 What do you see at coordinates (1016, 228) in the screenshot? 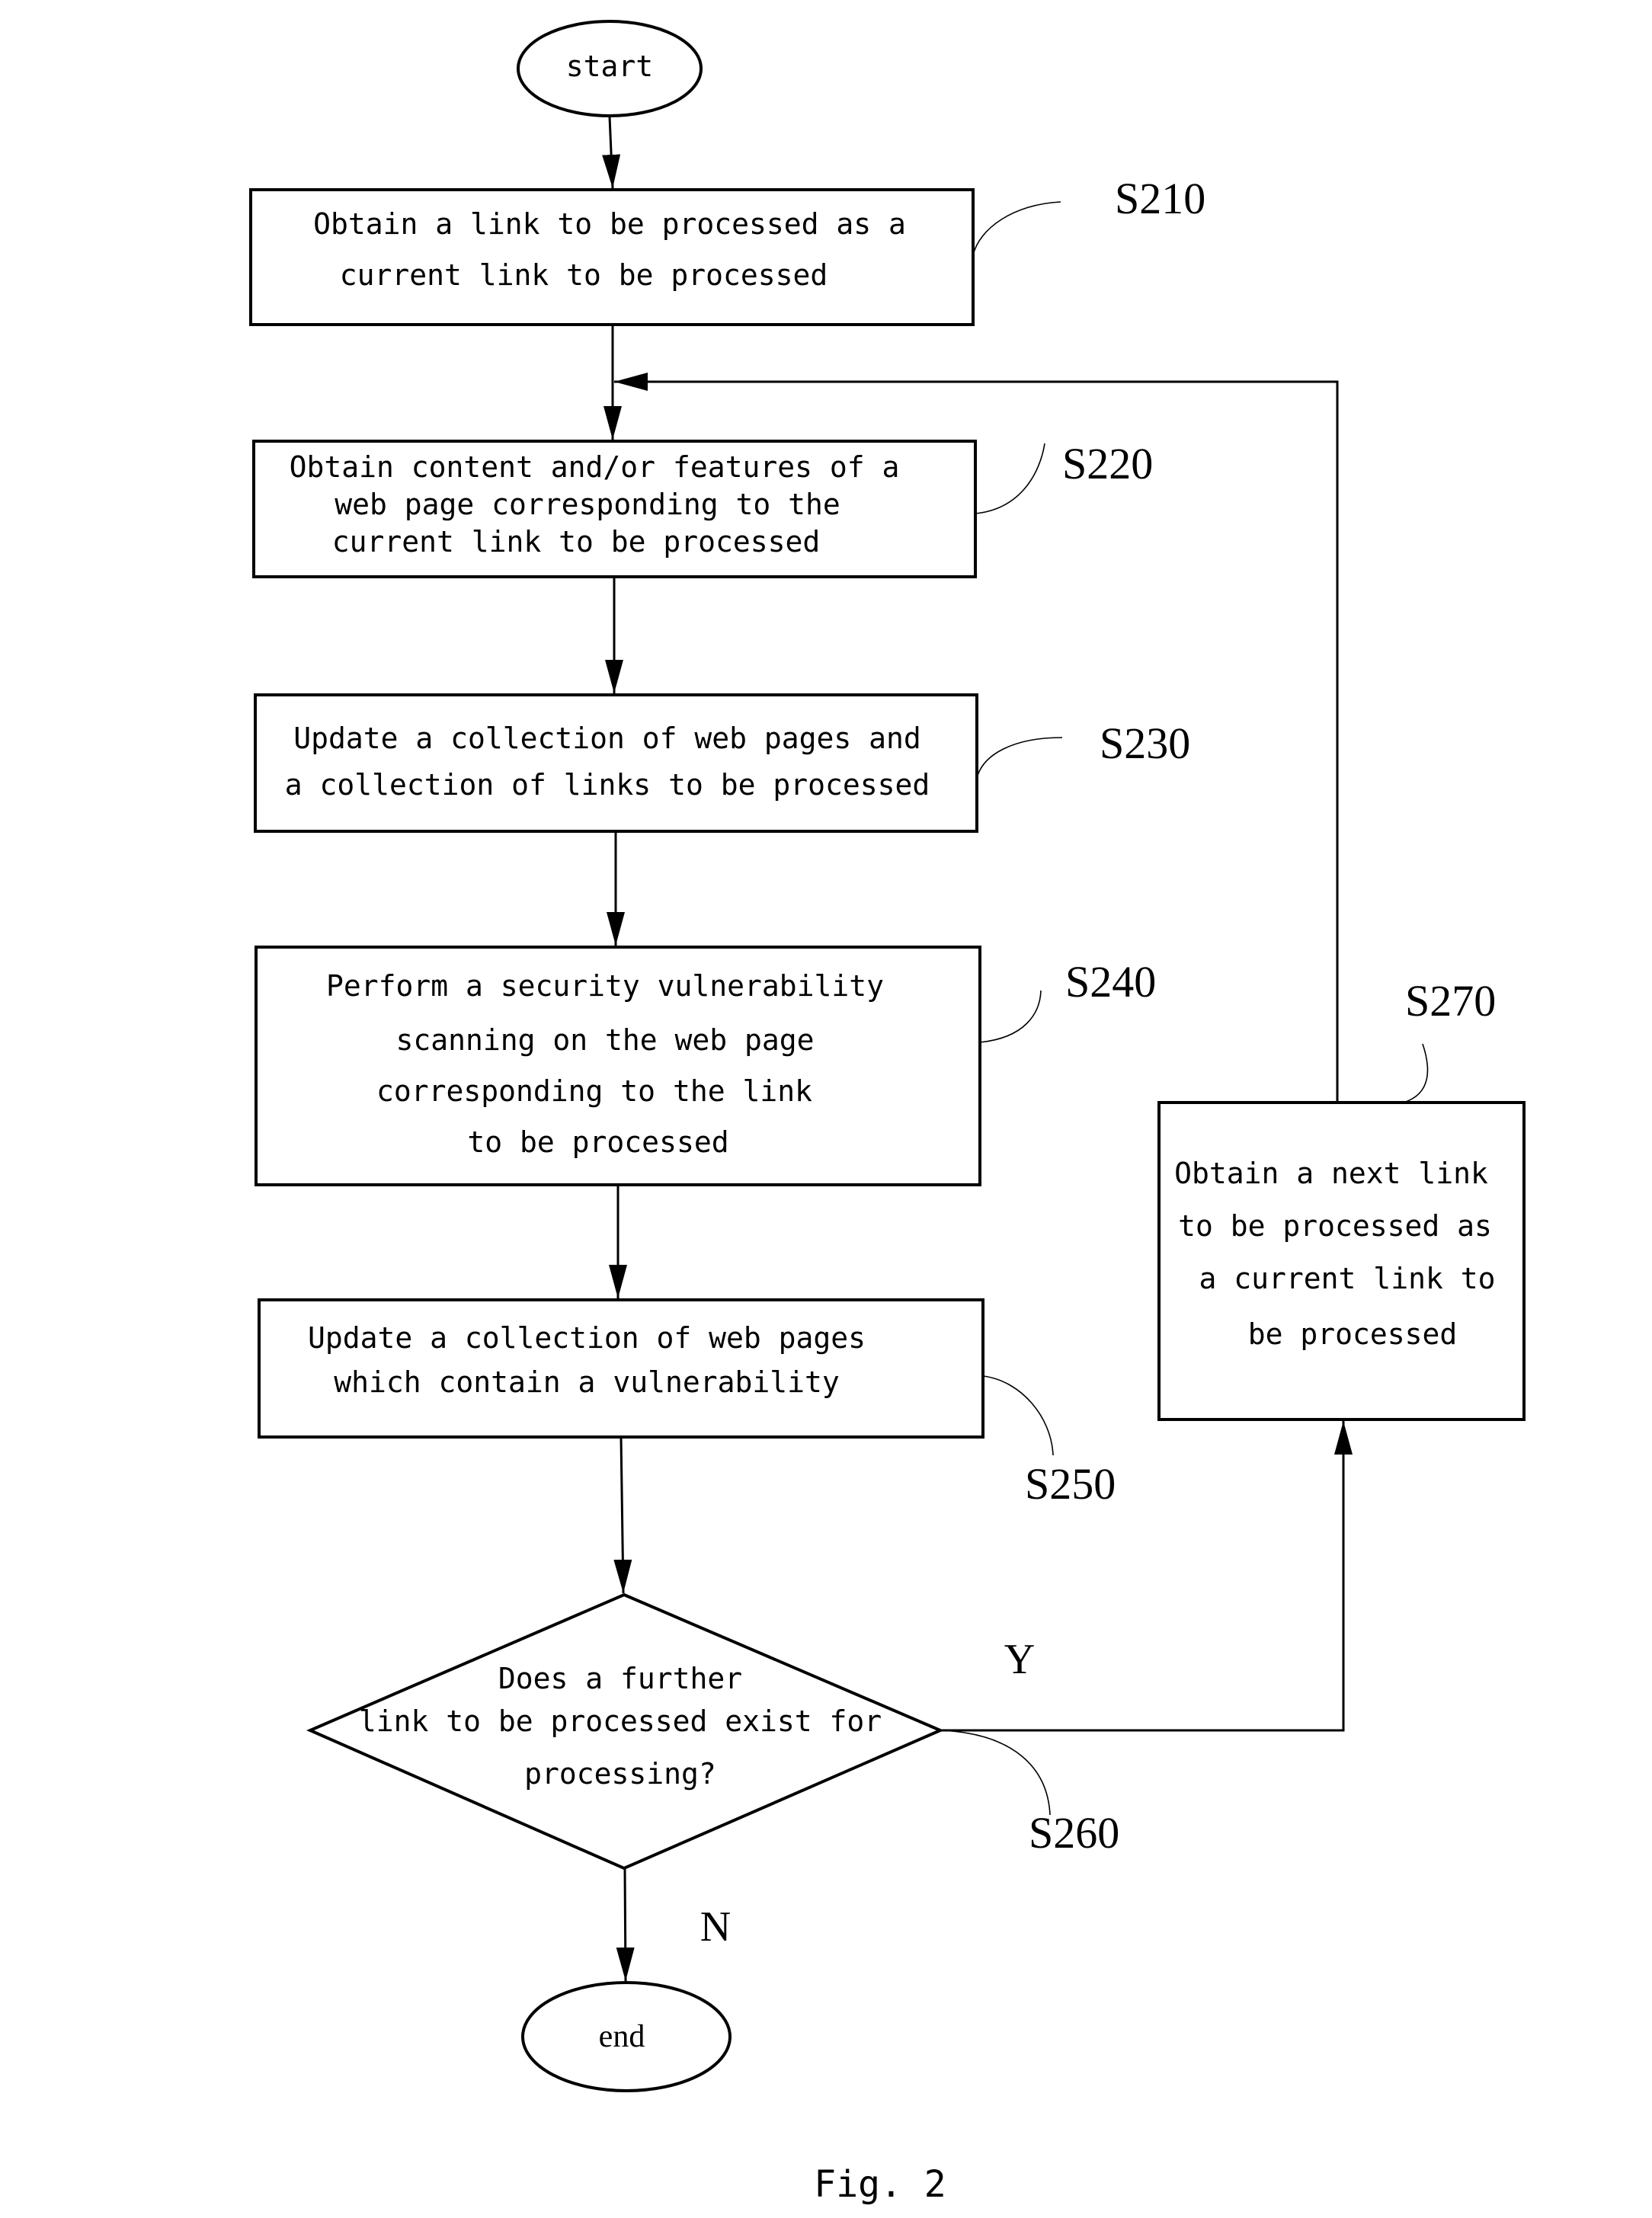
I see `leader-s210` at bounding box center [1016, 228].